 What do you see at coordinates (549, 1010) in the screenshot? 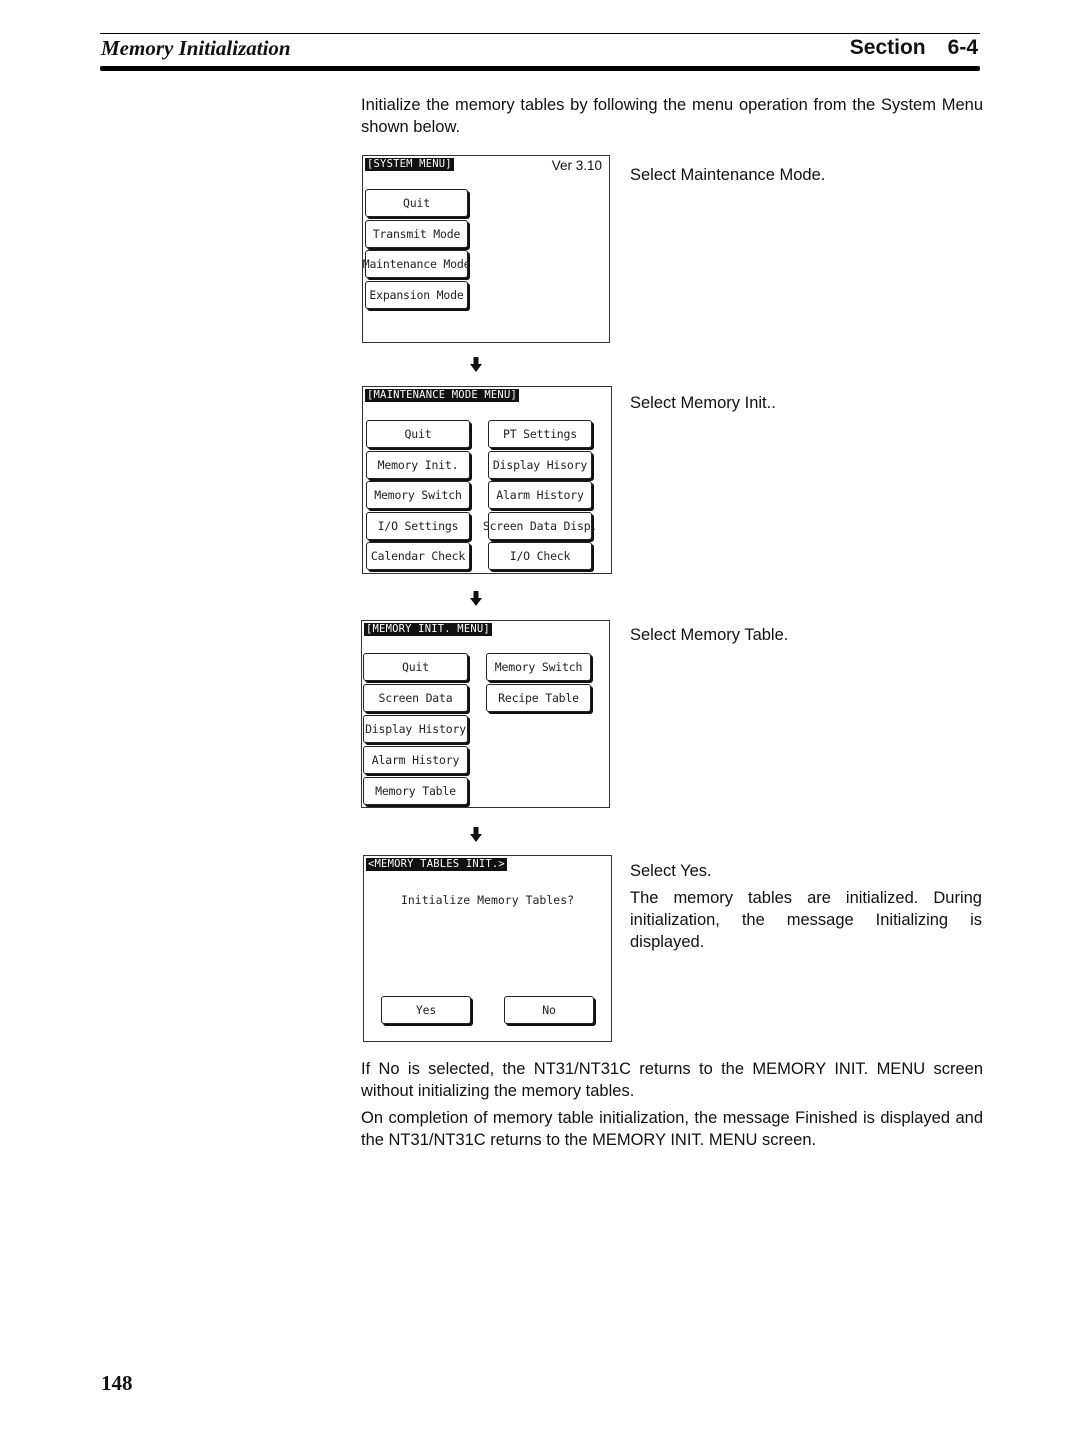
I see `no-button: No` at bounding box center [549, 1010].